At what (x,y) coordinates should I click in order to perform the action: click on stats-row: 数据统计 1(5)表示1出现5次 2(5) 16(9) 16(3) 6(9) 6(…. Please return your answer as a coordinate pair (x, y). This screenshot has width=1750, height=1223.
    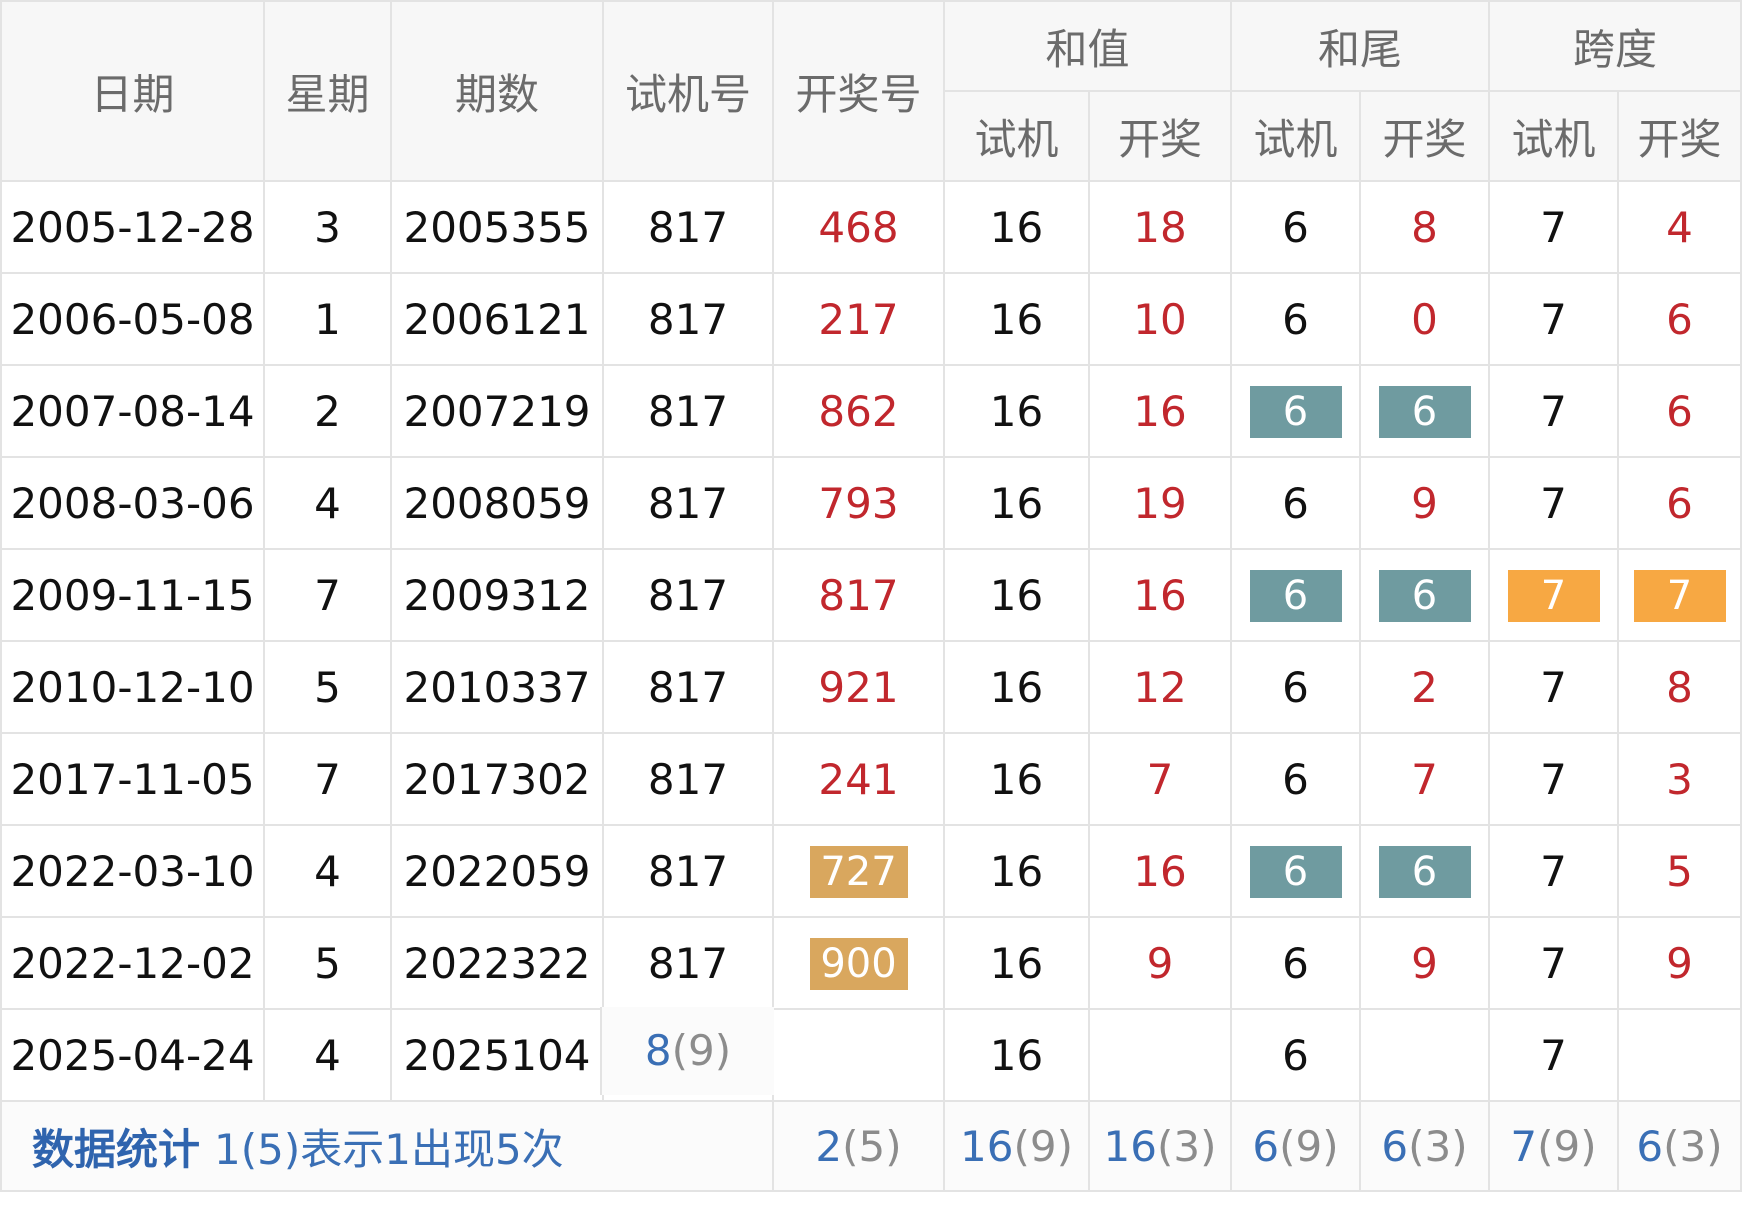
    Looking at the image, I should click on (871, 1146).